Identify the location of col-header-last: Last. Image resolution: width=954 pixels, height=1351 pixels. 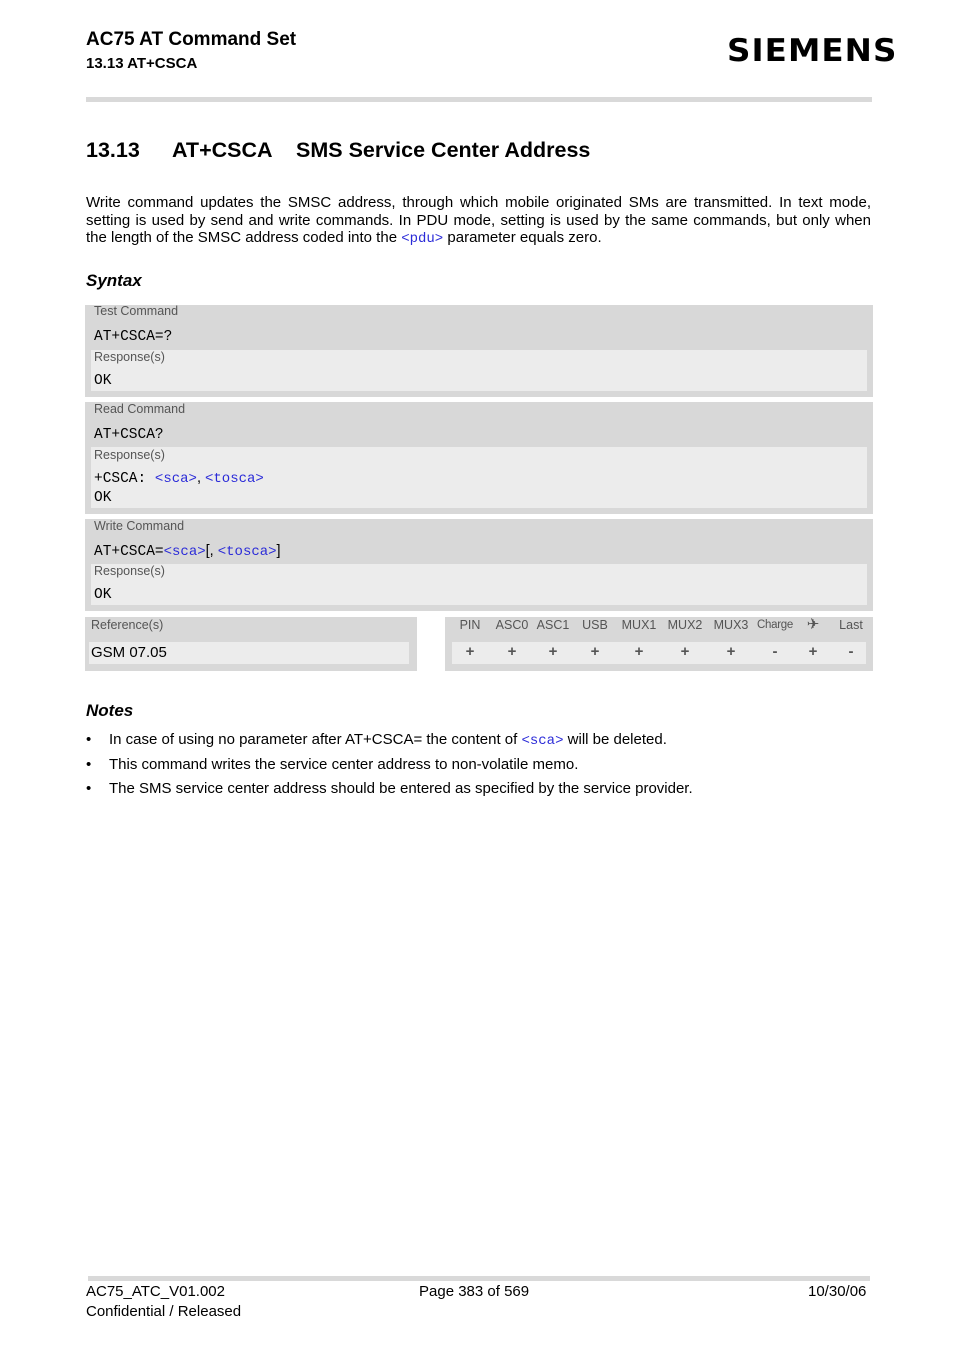
(851, 625).